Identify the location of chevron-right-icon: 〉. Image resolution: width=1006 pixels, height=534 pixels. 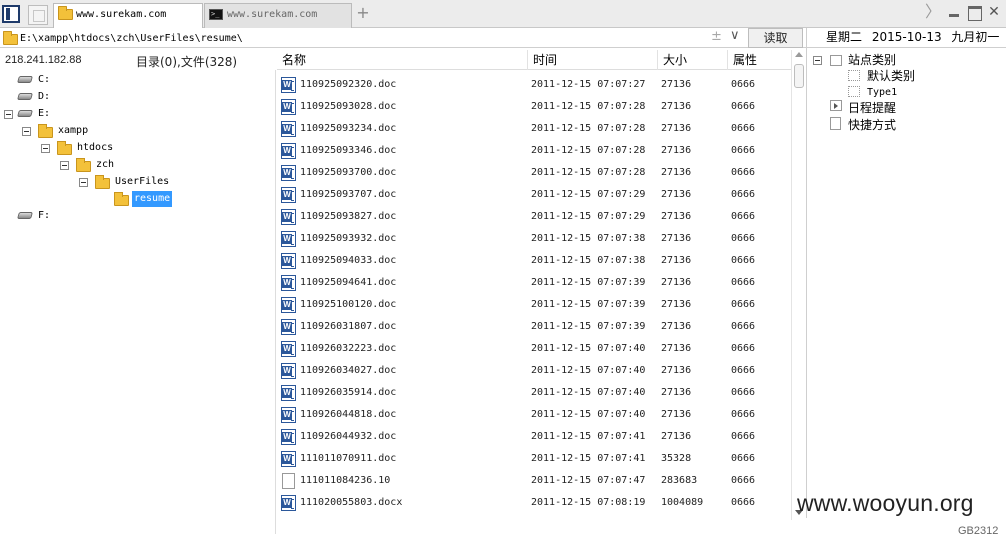
(933, 12).